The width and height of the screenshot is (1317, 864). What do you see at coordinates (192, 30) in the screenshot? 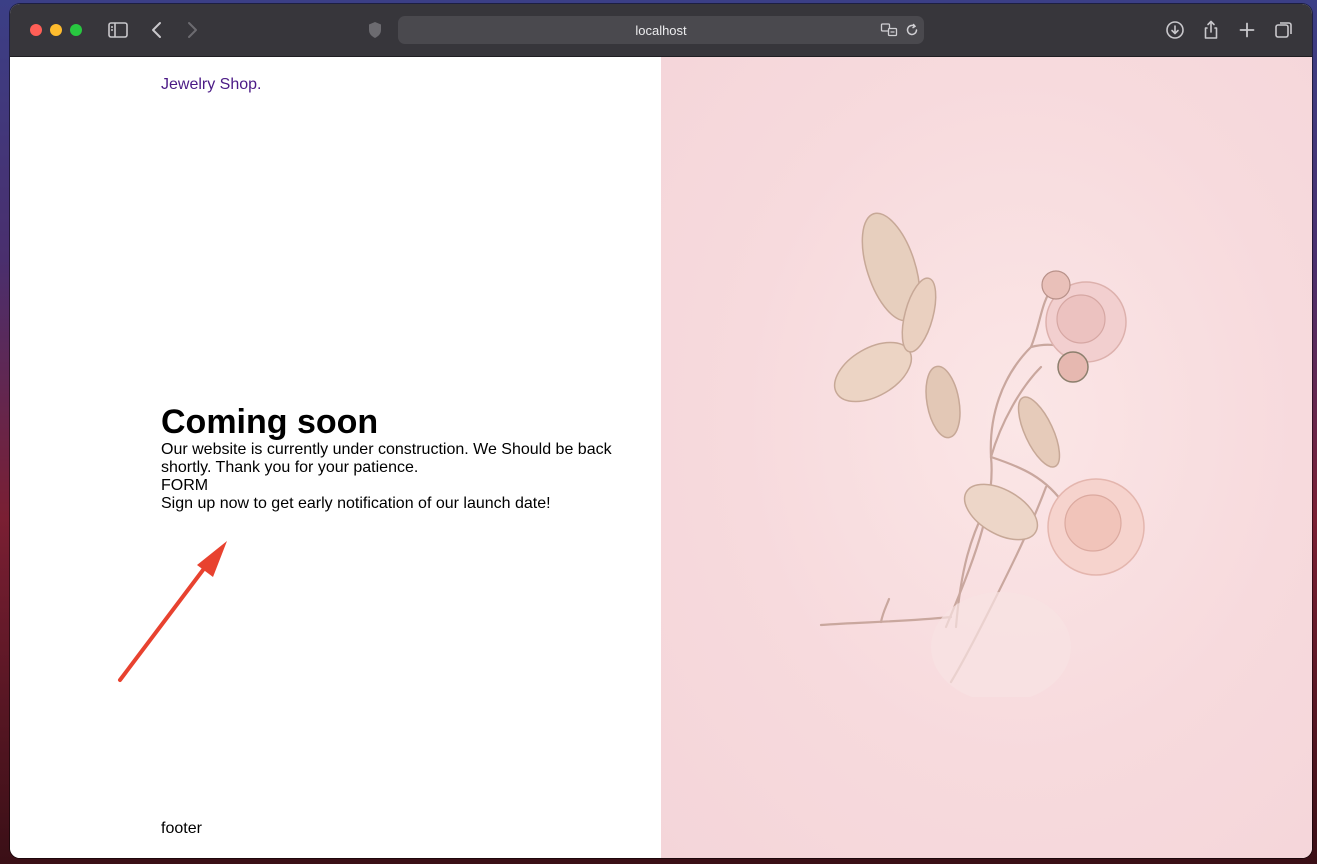
I see `forward-icon` at bounding box center [192, 30].